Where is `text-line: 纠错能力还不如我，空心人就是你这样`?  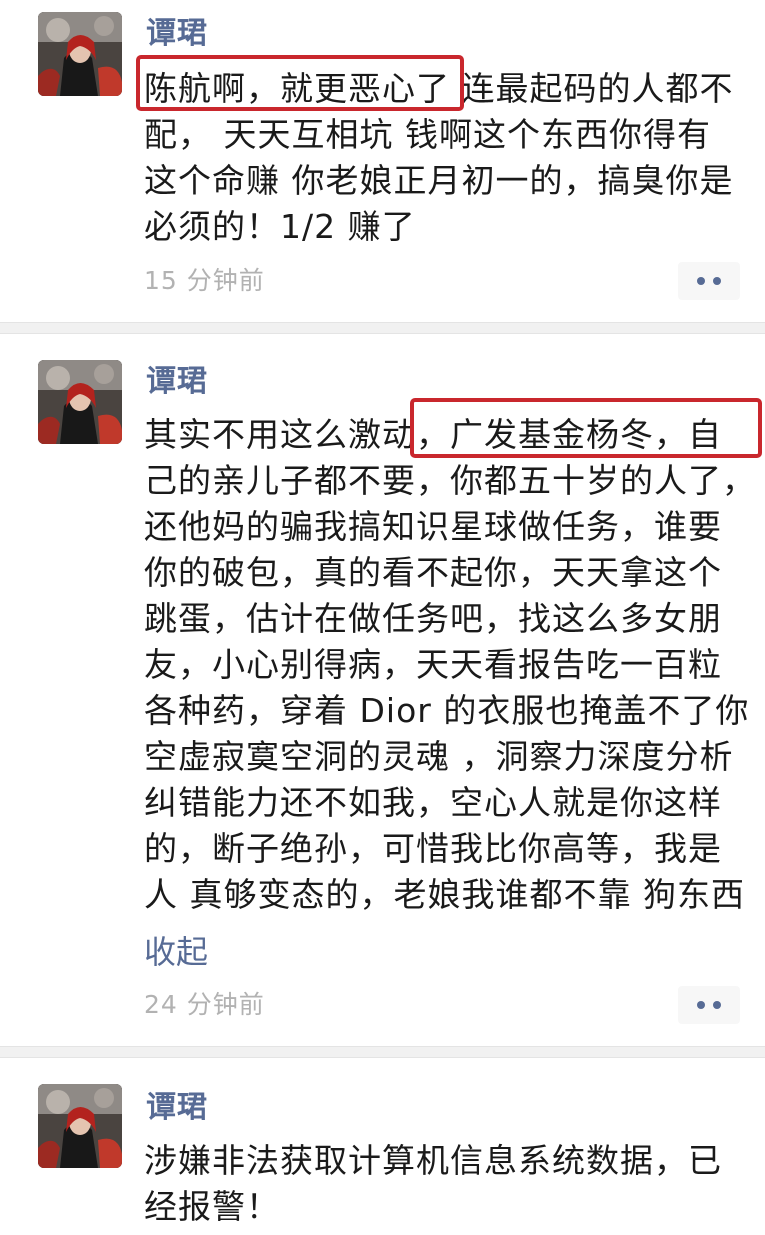
text-line: 纠错能力还不如我，空心人就是你这样 is located at coordinates (433, 802).